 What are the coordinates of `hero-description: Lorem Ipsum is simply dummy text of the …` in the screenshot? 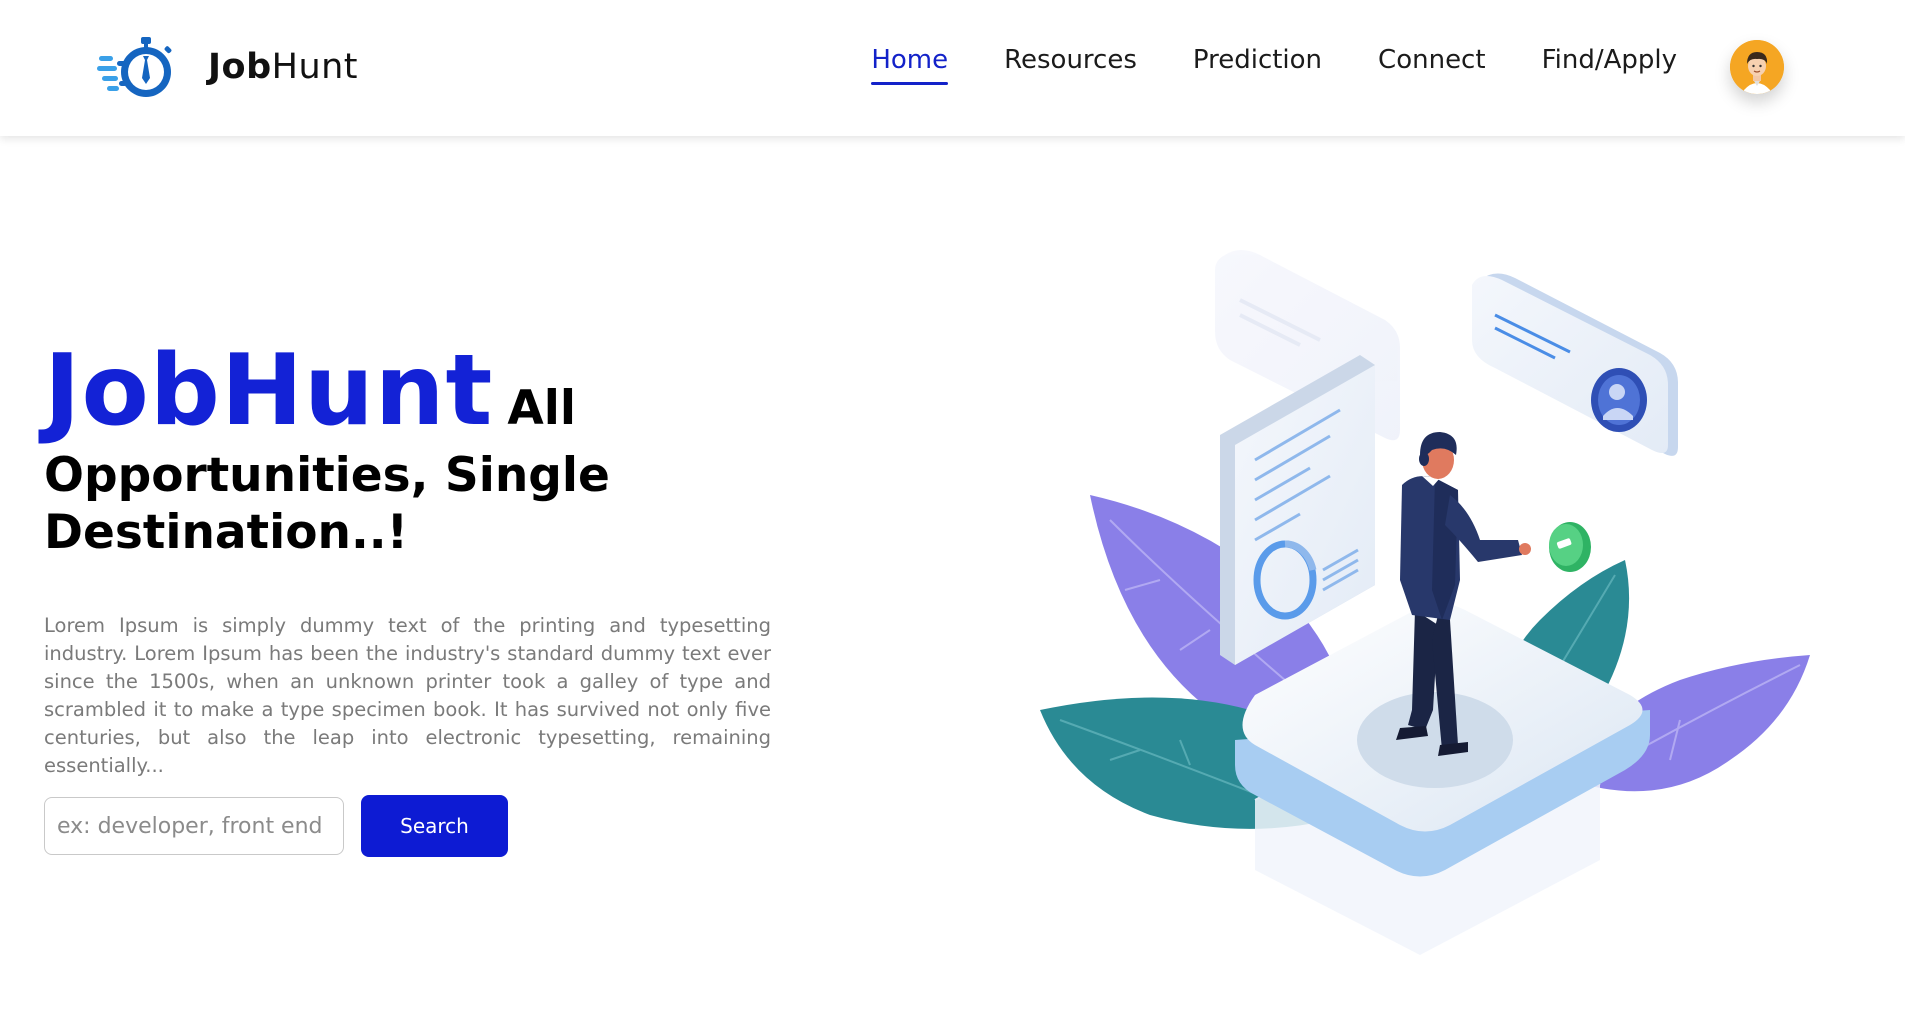 It's located at (407, 695).